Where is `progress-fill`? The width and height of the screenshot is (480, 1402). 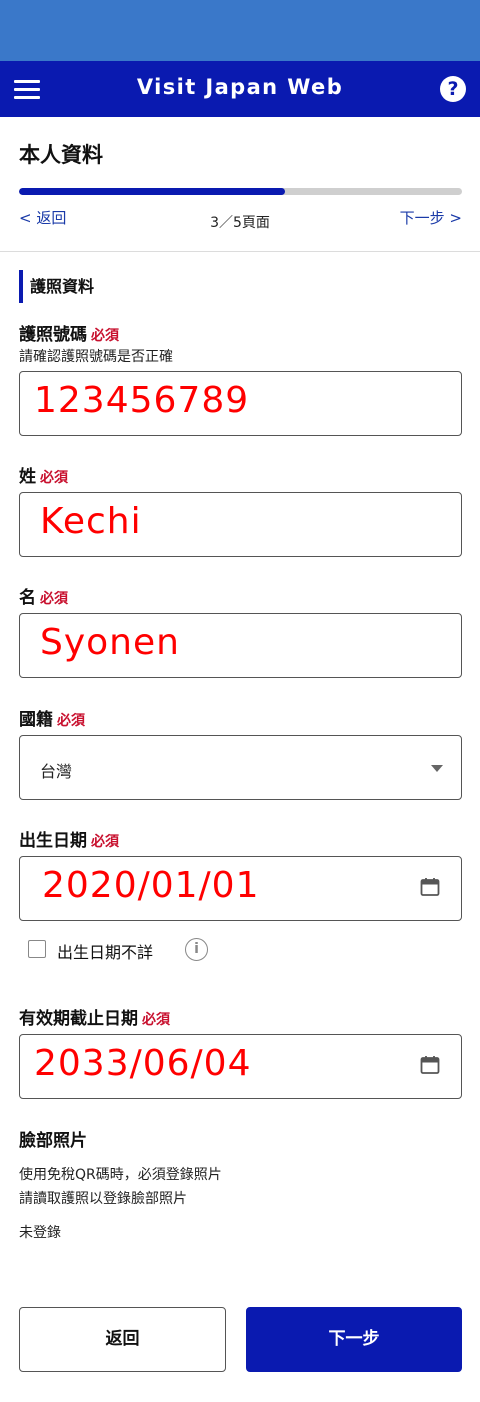 progress-fill is located at coordinates (152, 191).